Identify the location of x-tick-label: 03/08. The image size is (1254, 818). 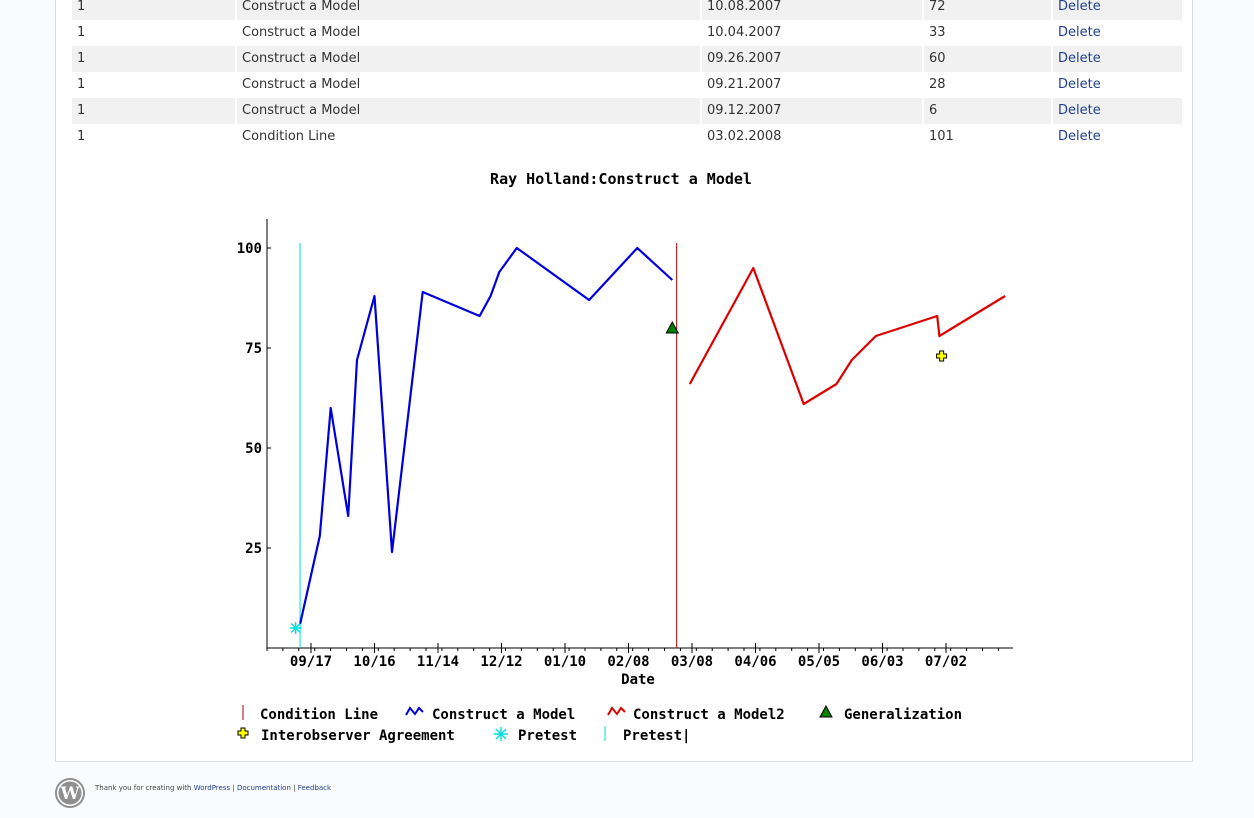
(692, 662).